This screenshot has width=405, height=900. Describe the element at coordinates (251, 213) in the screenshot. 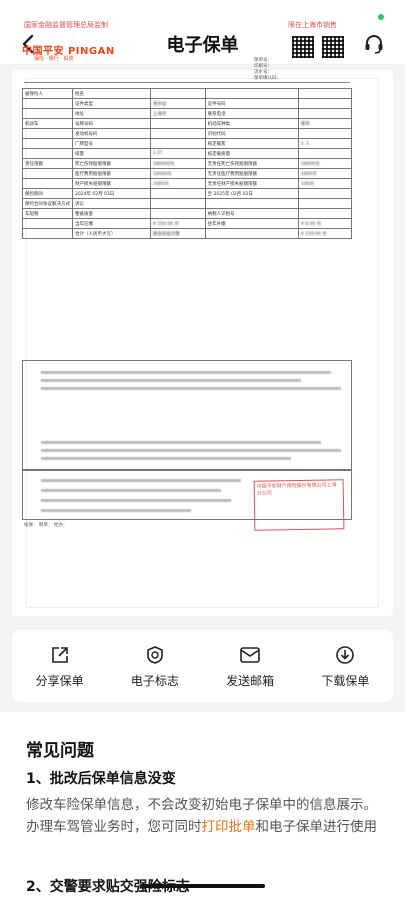

I see `table-cell: 纳税人识别号` at that location.